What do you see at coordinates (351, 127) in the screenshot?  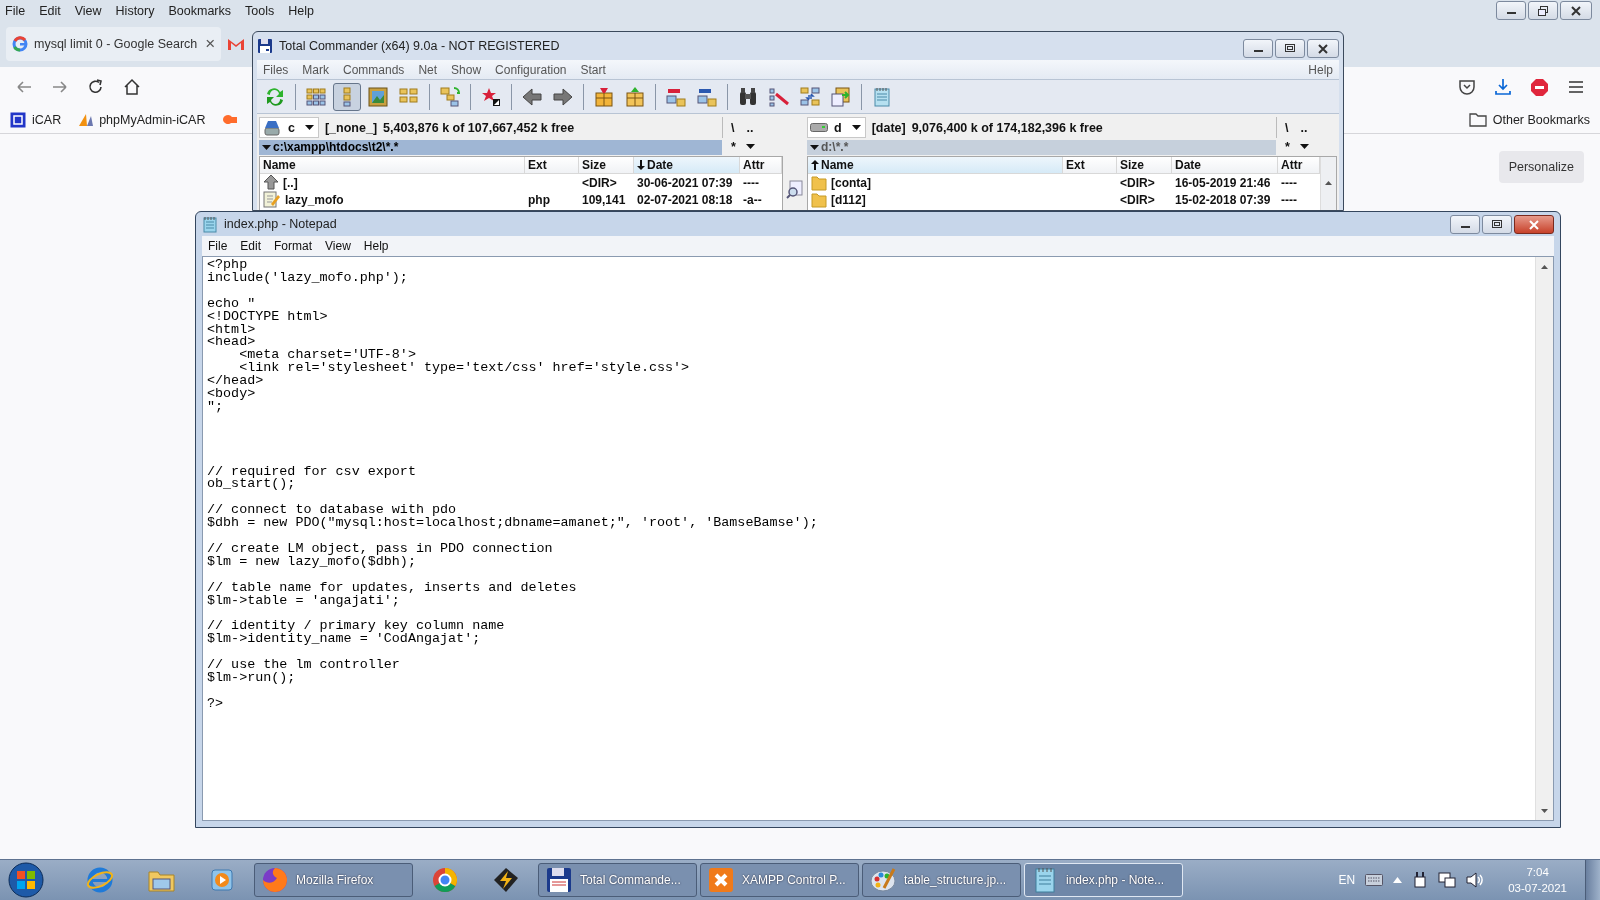 I see `drive-label: [_none_]` at bounding box center [351, 127].